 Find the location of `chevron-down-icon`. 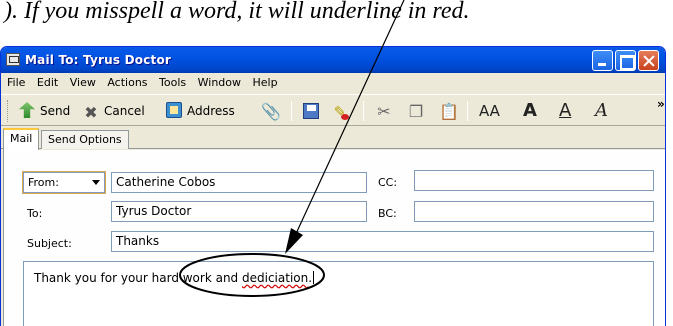

chevron-down-icon is located at coordinates (96, 182).